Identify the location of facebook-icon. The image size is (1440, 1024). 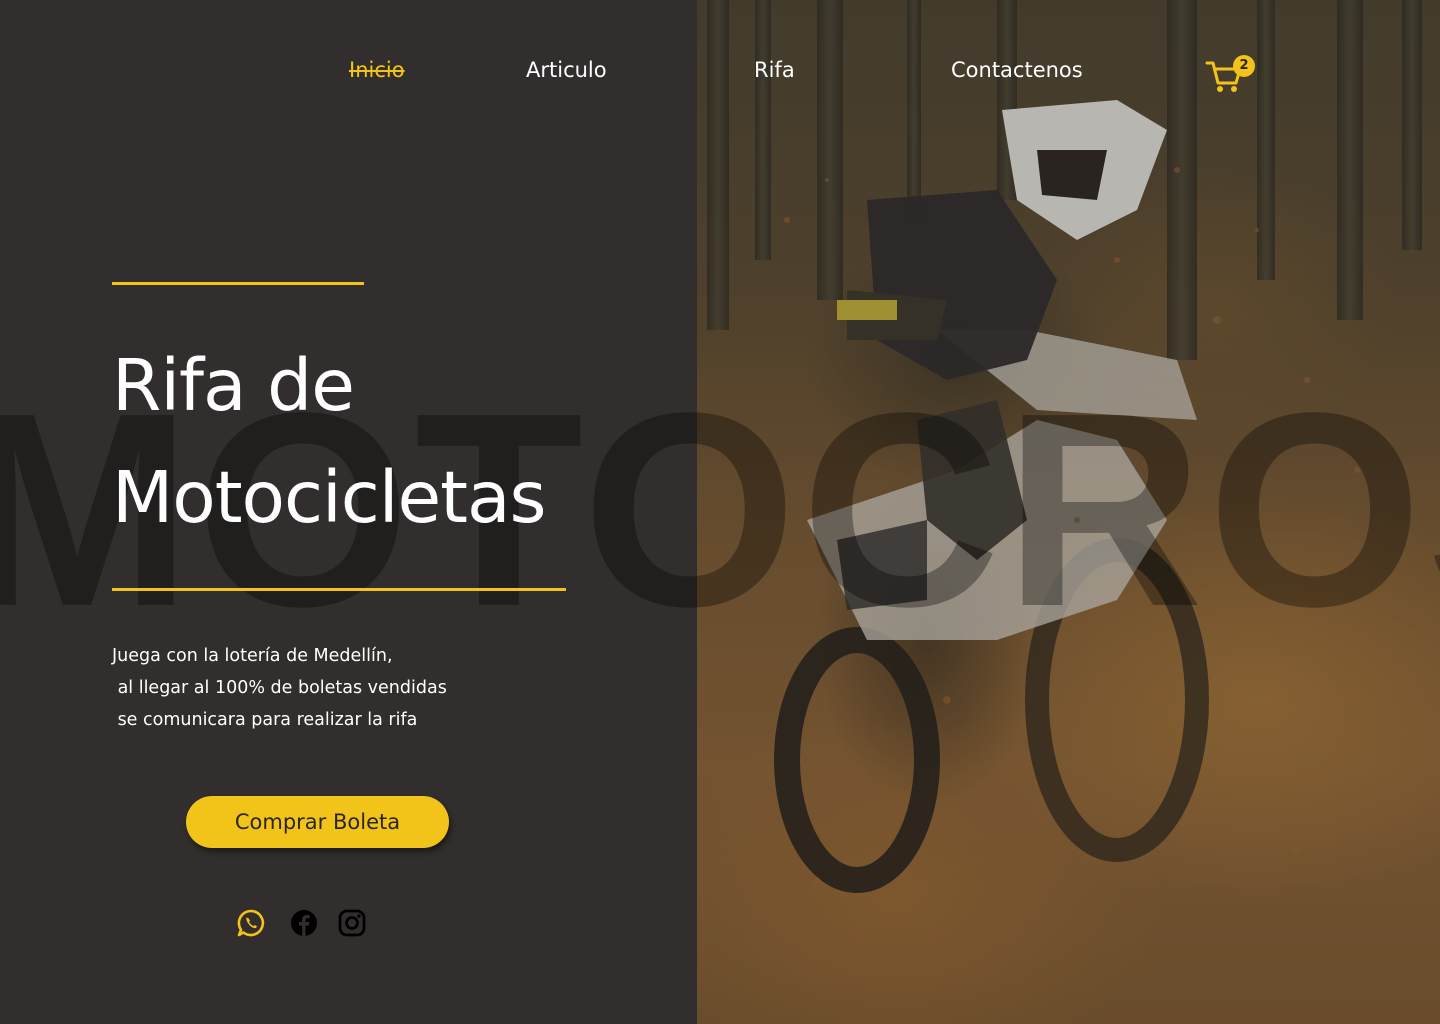
(304, 923).